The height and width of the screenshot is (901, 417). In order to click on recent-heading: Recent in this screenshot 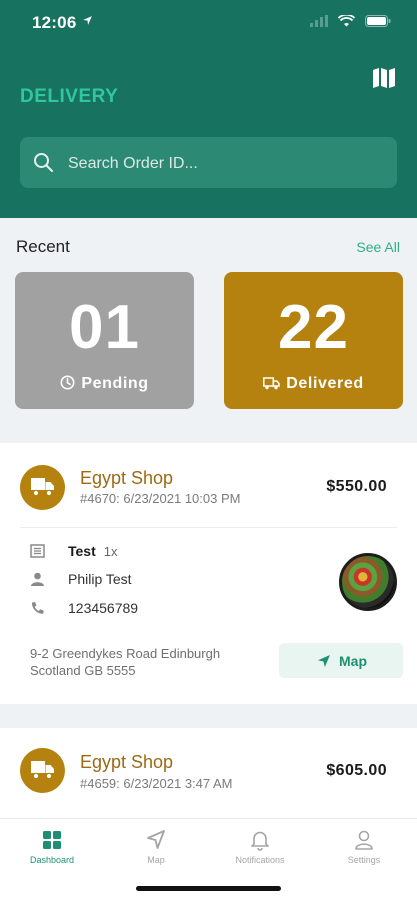, I will do `click(43, 246)`.